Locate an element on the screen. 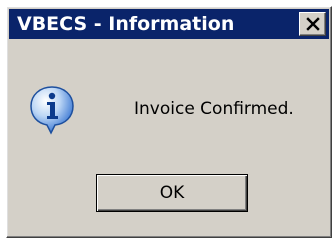 The width and height of the screenshot is (336, 244). close-button is located at coordinates (312, 24).